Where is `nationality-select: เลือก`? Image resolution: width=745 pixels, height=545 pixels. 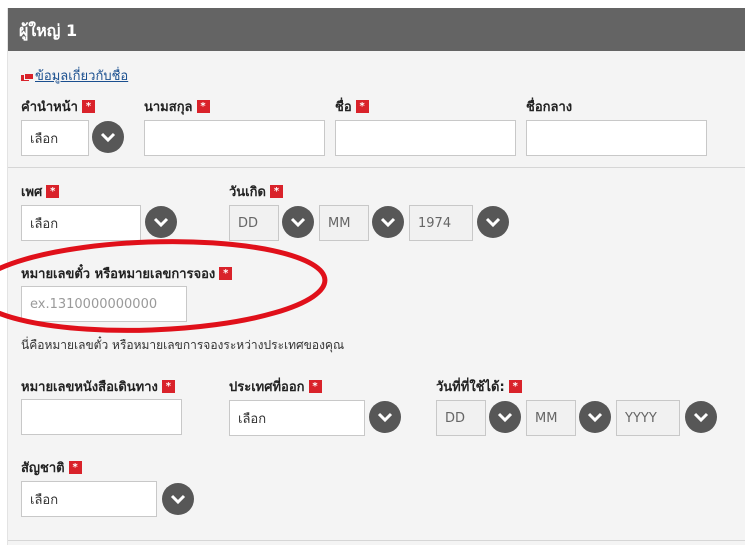
nationality-select: เลือก is located at coordinates (89, 499).